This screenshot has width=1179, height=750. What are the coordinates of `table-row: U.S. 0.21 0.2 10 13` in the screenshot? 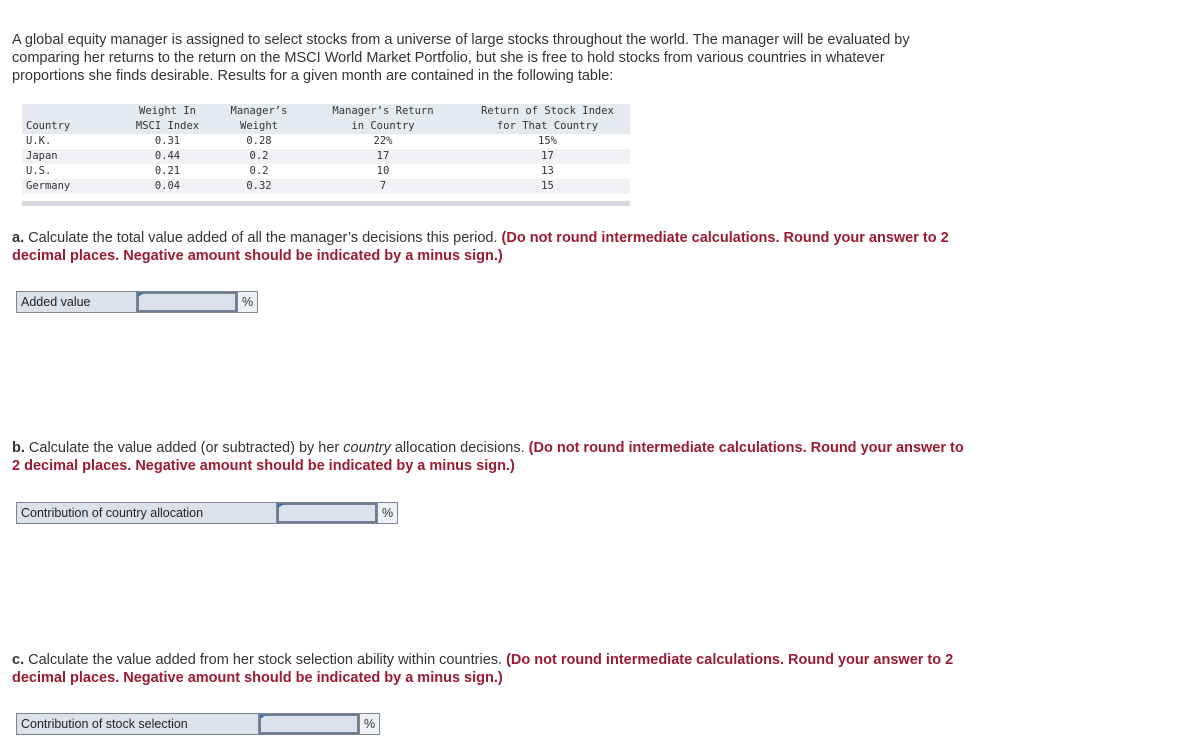 It's located at (326, 171).